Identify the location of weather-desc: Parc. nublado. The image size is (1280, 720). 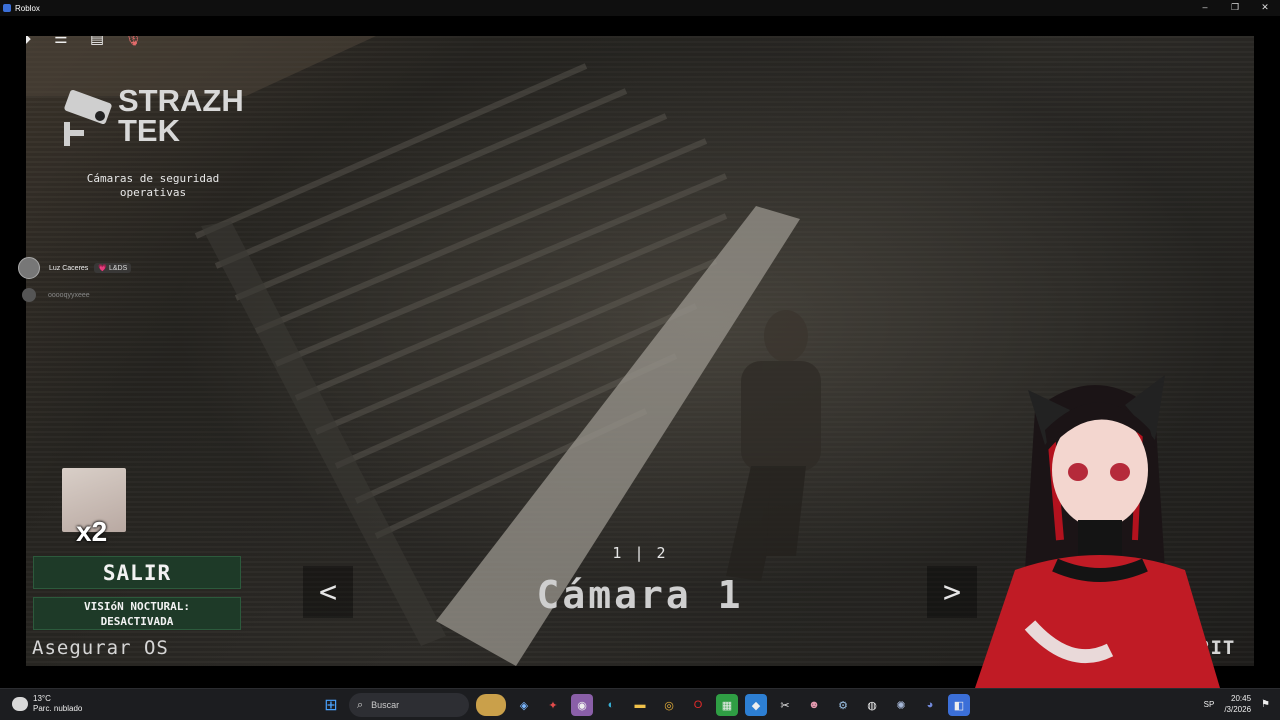
(58, 708).